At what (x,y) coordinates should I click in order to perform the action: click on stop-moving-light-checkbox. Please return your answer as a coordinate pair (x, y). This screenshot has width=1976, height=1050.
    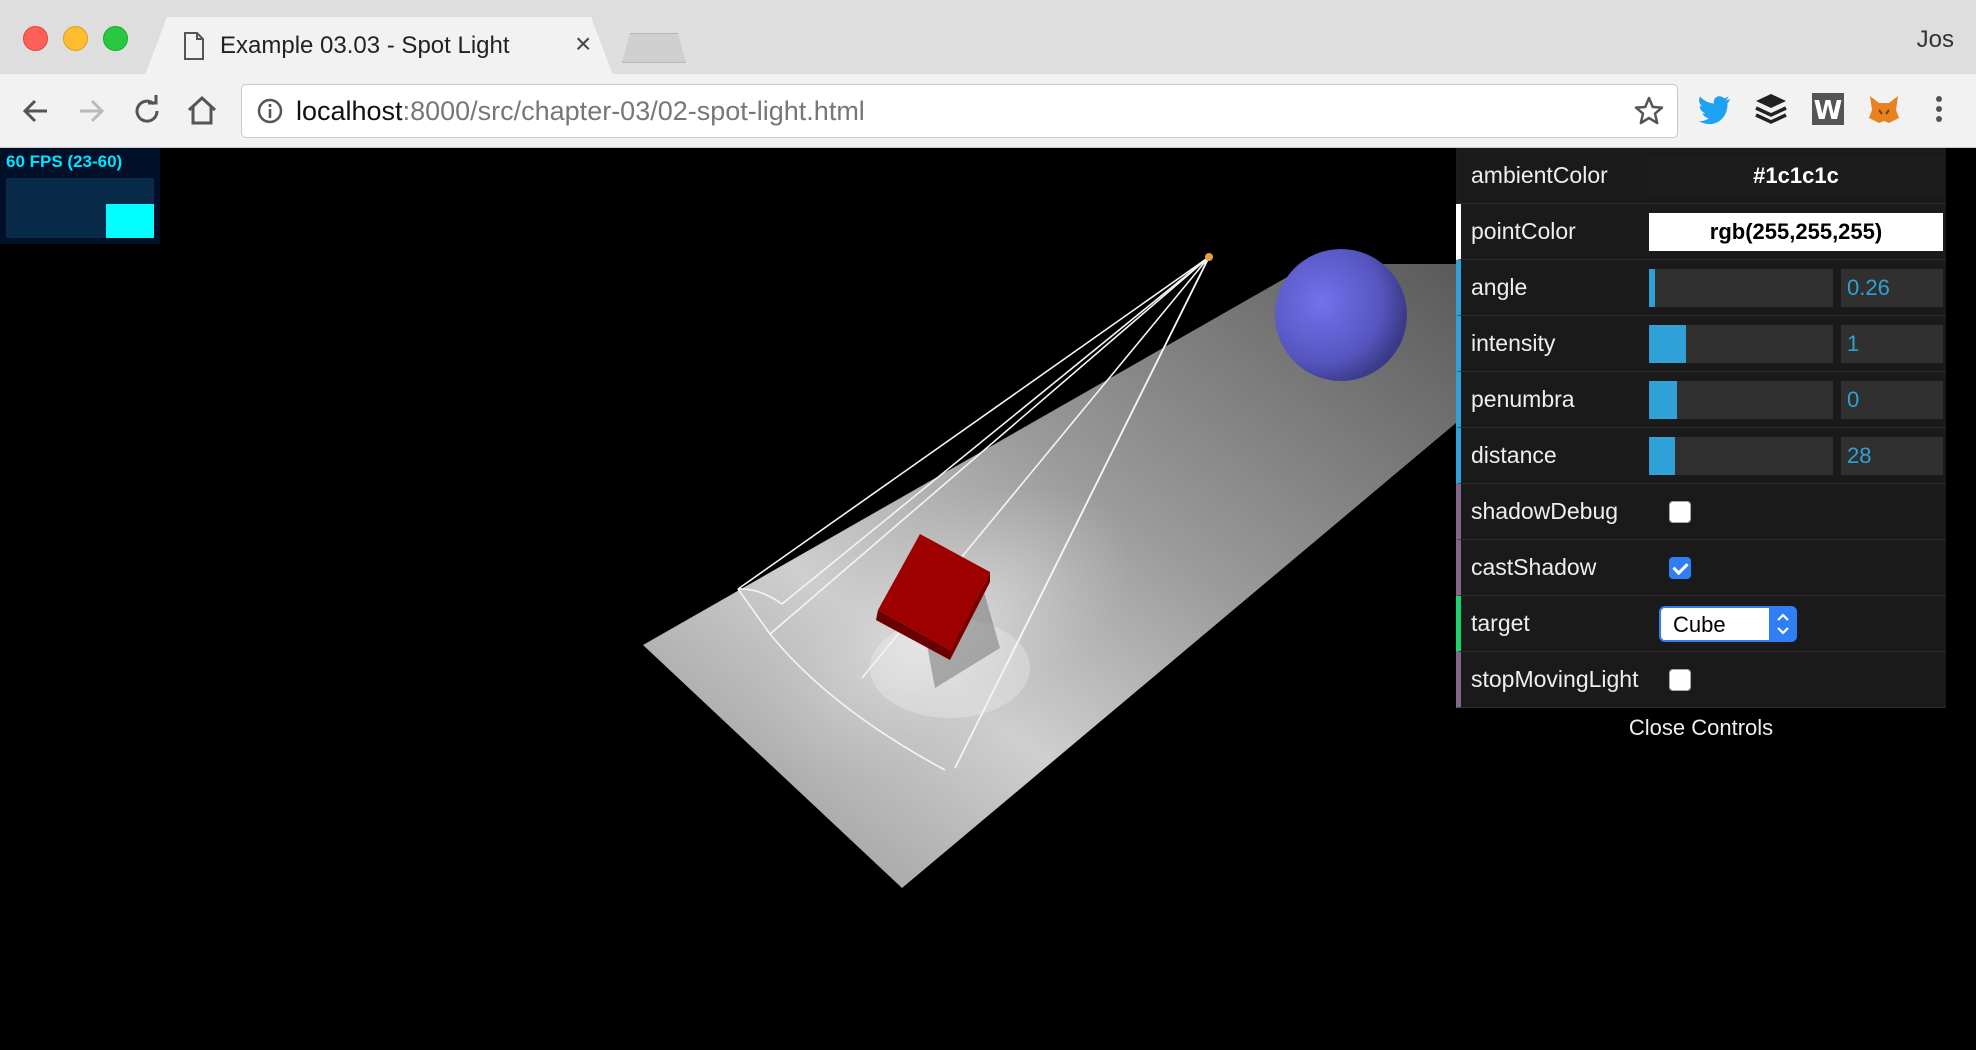
    Looking at the image, I should click on (1680, 680).